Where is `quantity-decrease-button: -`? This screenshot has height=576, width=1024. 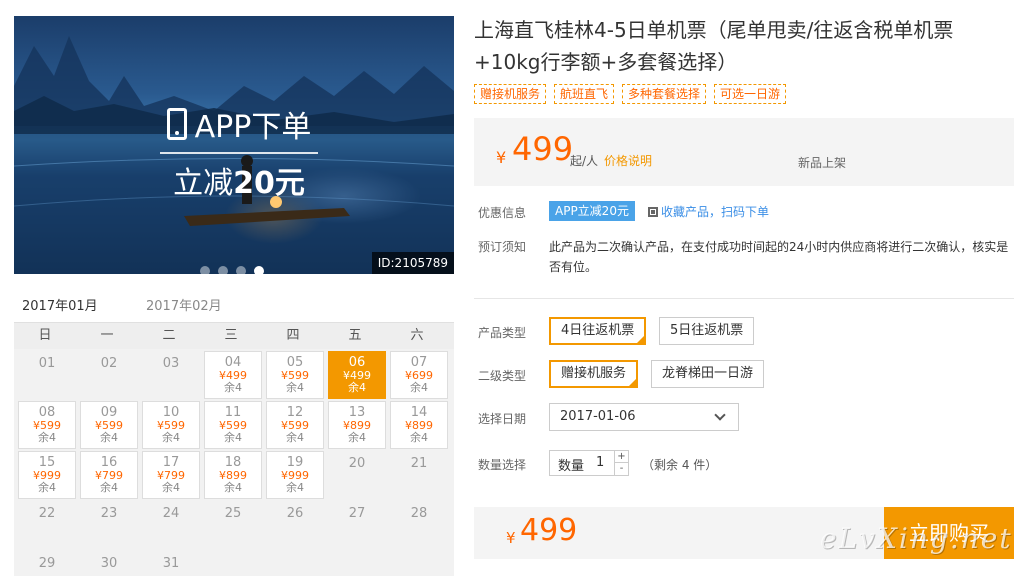
quantity-decrease-button: - is located at coordinates (621, 469).